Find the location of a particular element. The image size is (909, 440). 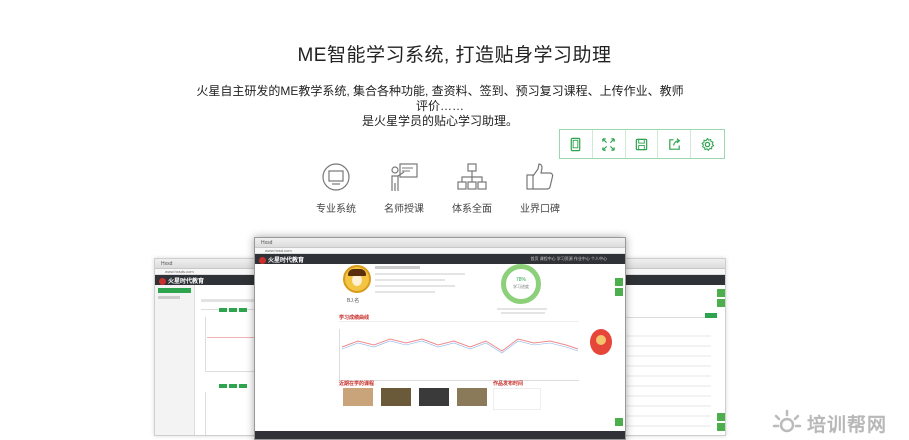

feature-label: 专业系统 is located at coordinates (336, 209).